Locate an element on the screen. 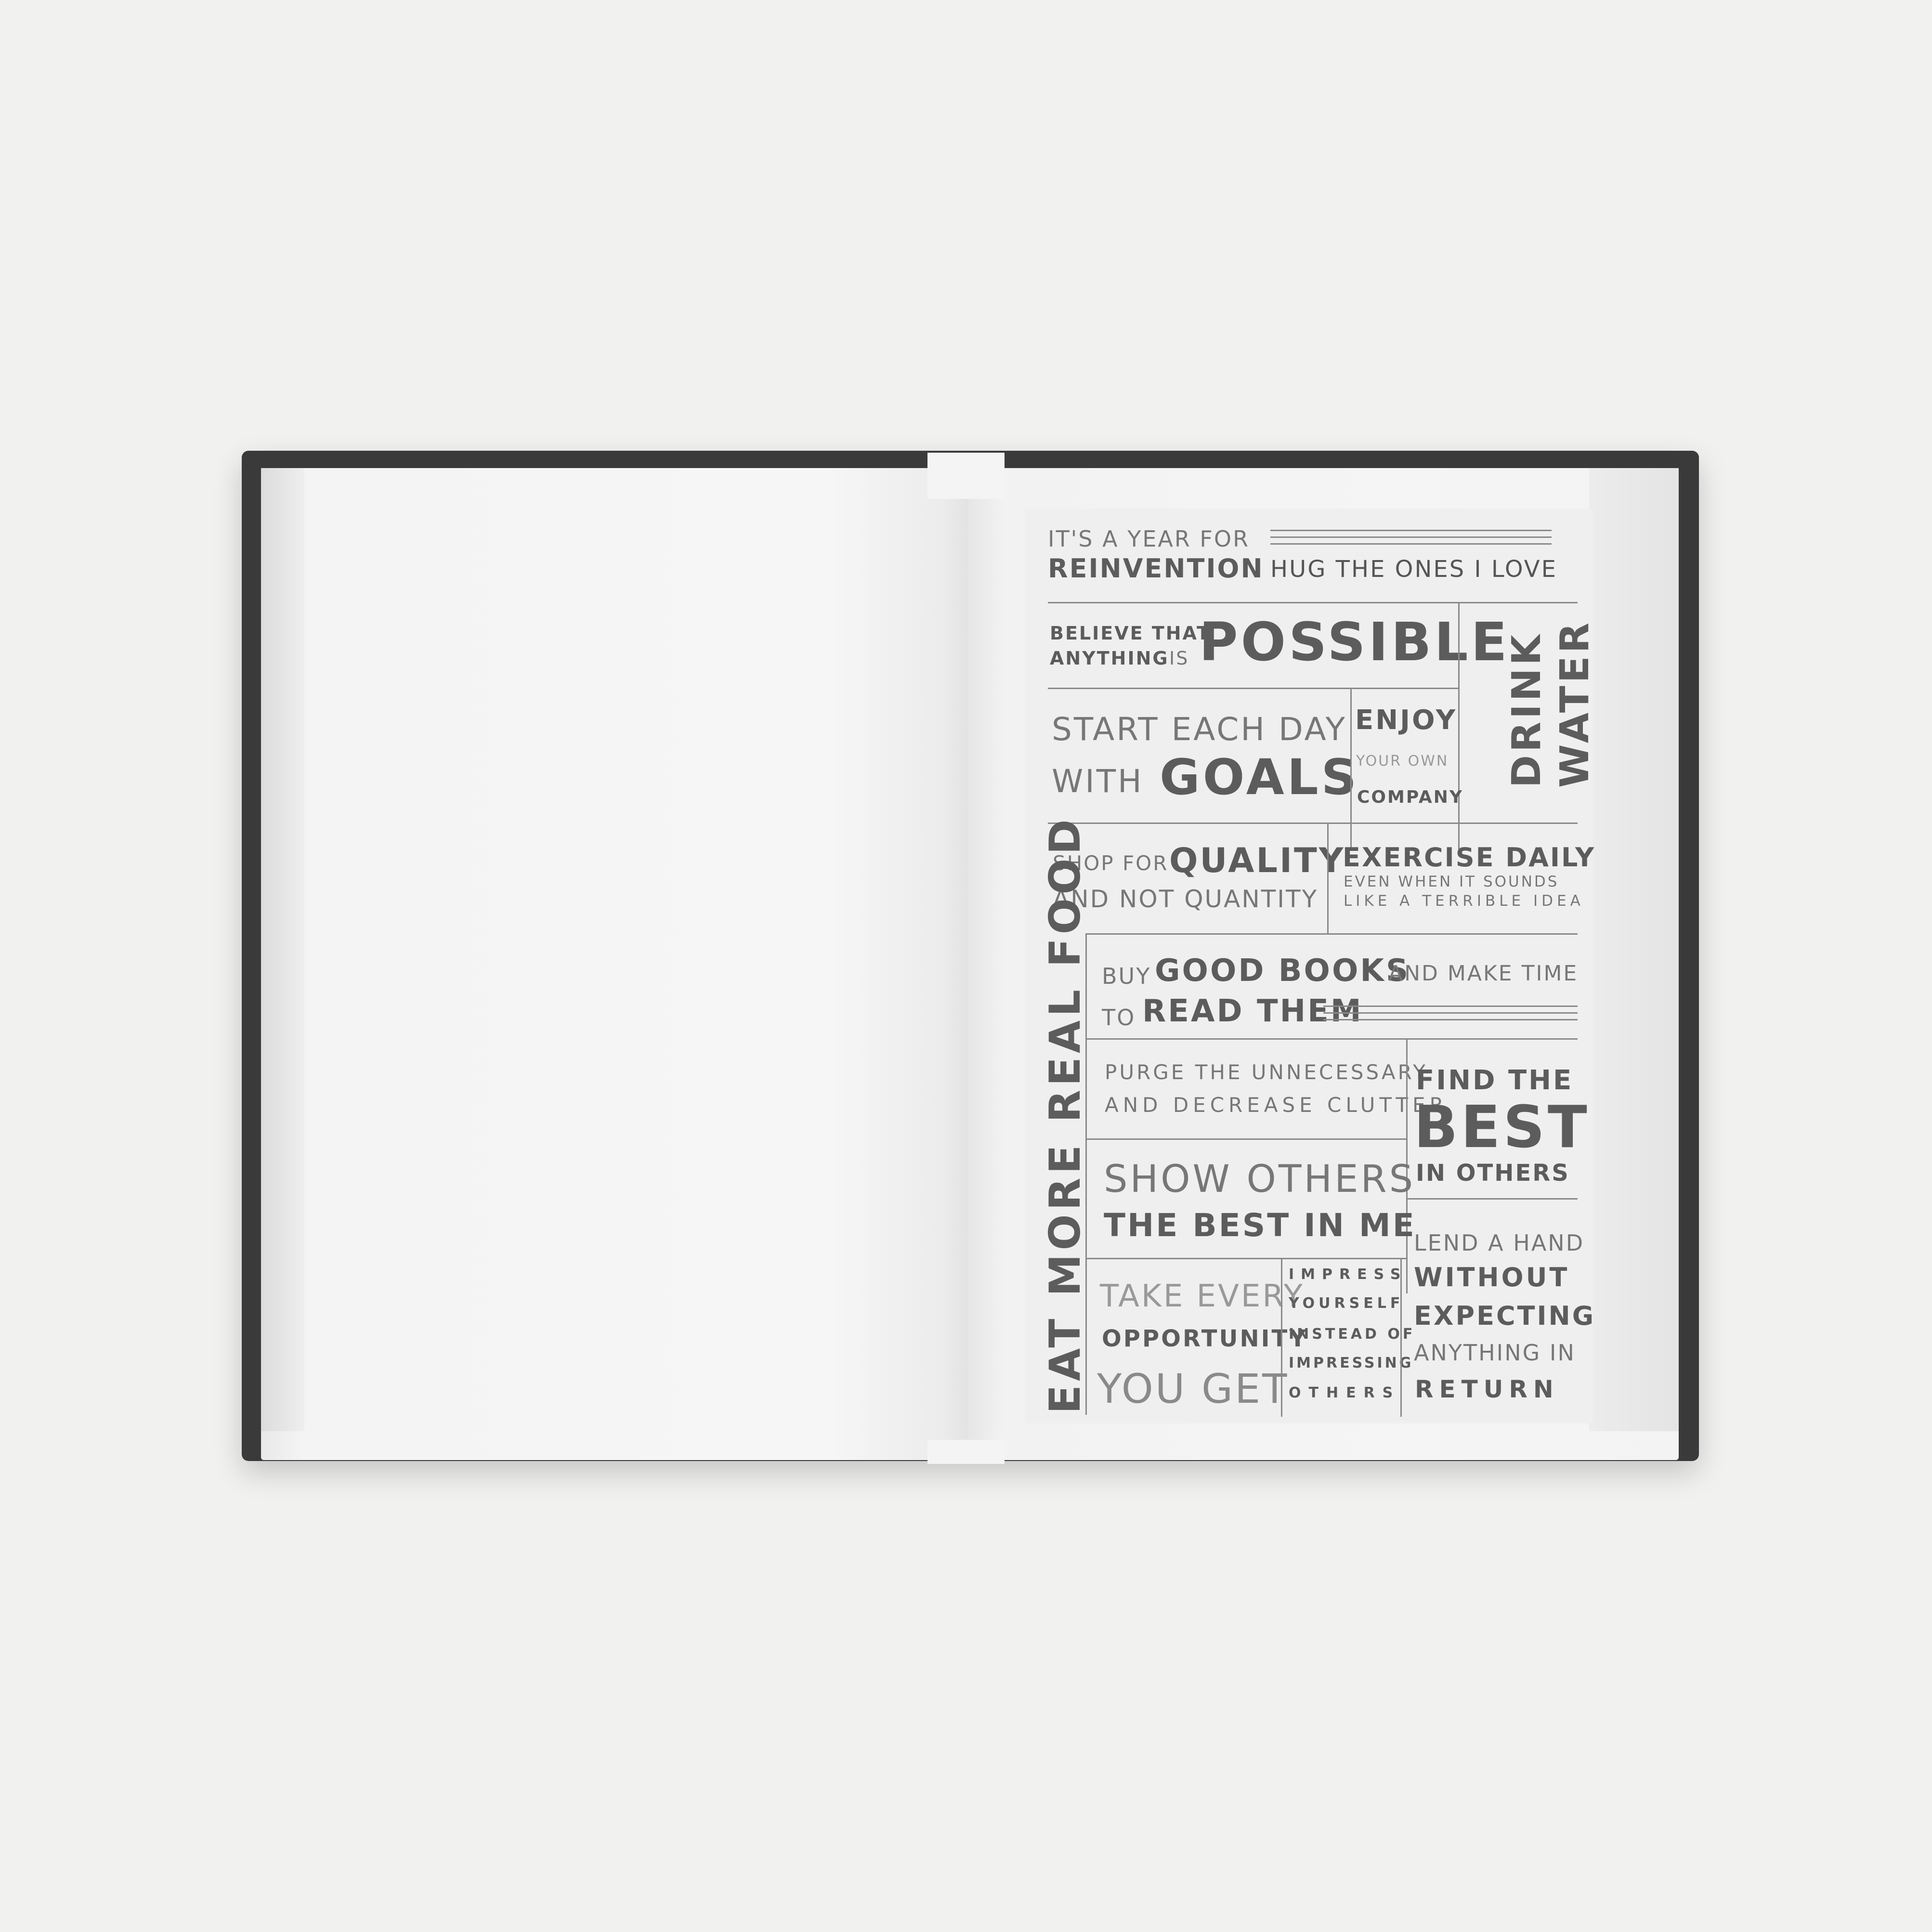  goals-with: WITH is located at coordinates (1098, 781).